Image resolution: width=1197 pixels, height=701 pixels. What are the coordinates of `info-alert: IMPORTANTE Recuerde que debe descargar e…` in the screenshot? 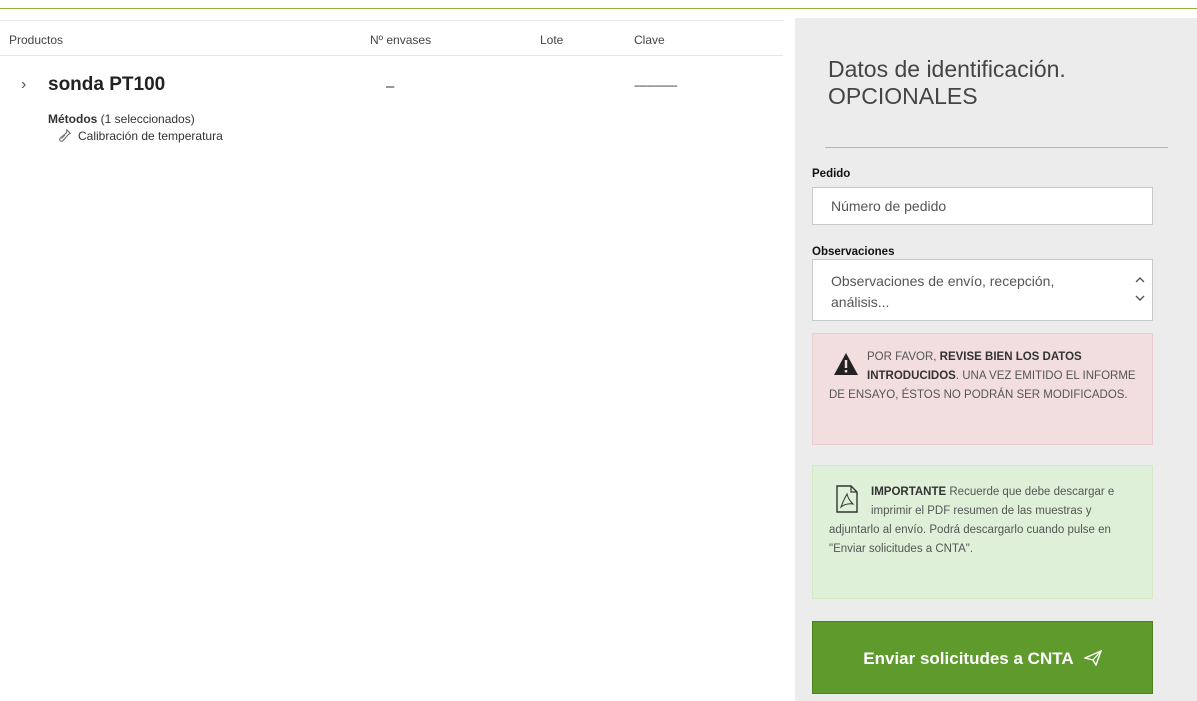 It's located at (982, 532).